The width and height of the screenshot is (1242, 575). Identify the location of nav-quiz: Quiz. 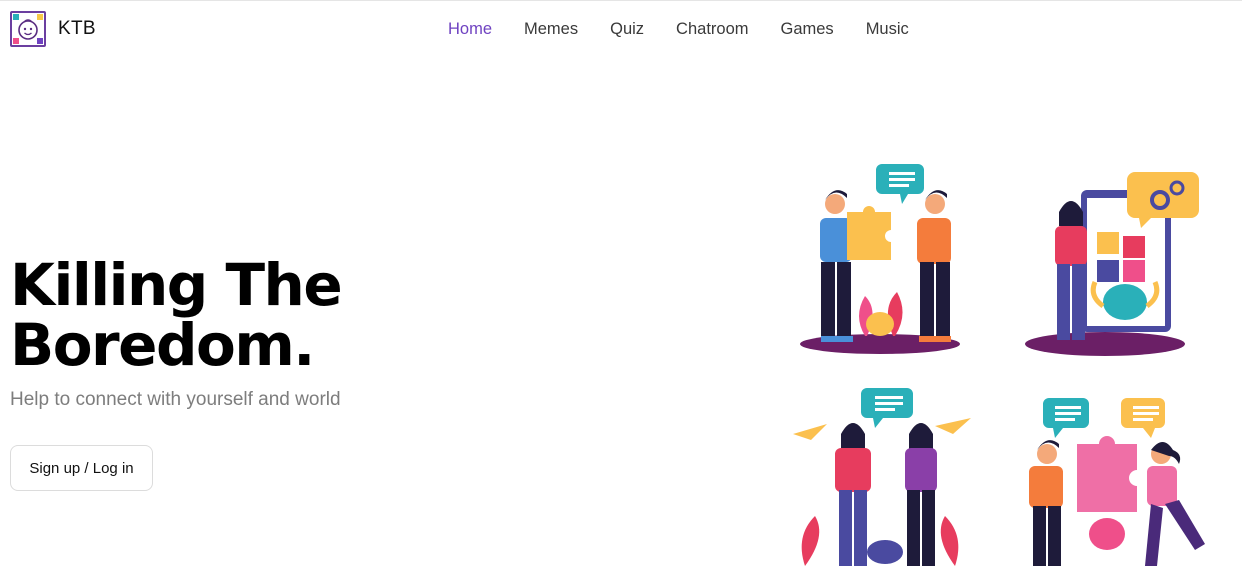
(627, 29).